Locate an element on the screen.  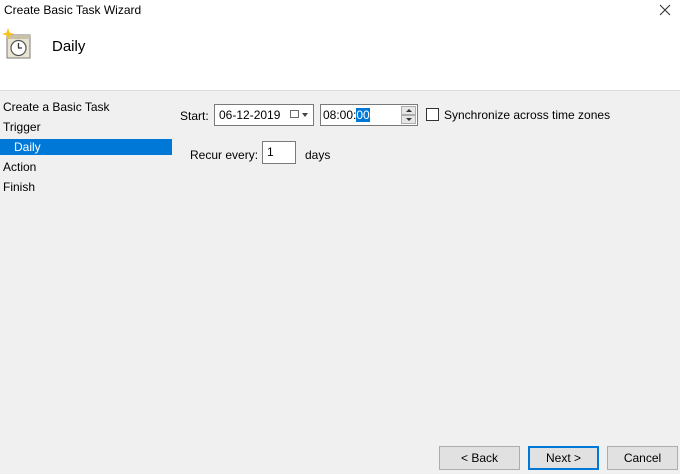
time-selected-seconds: 00 is located at coordinates (363, 115).